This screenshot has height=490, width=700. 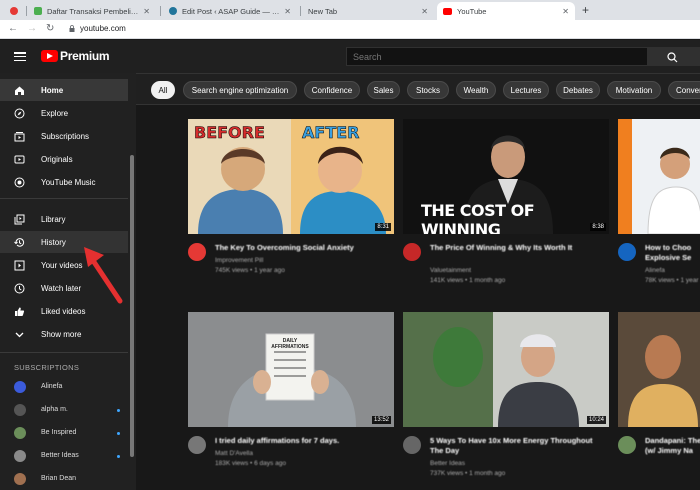 I want to click on search-icon, so click(x=672, y=57).